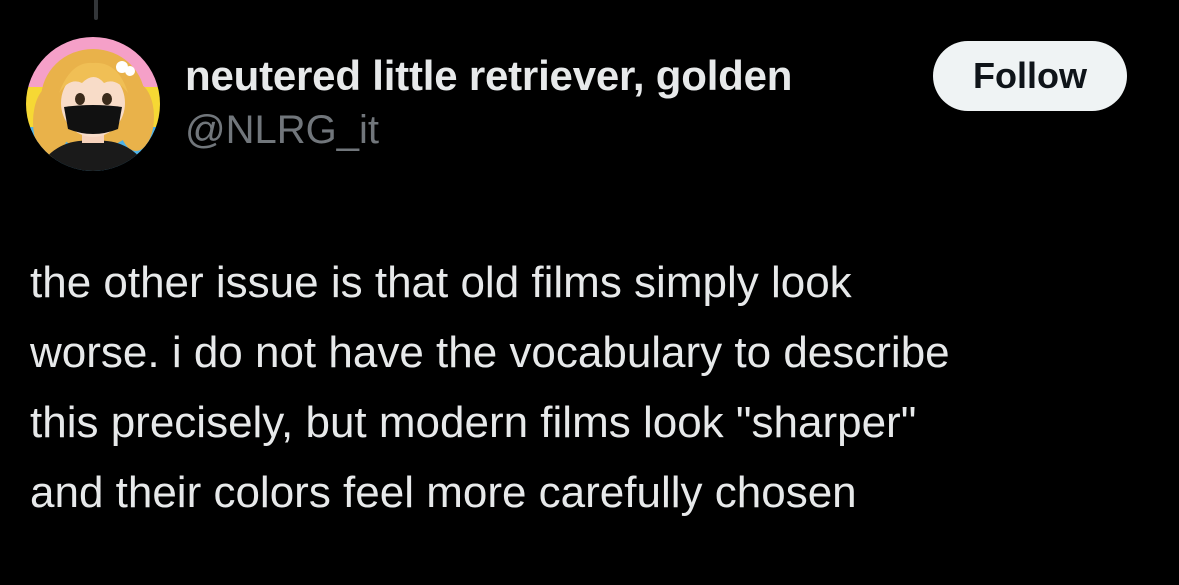 The height and width of the screenshot is (585, 1179). I want to click on avatar-image, so click(93, 104).